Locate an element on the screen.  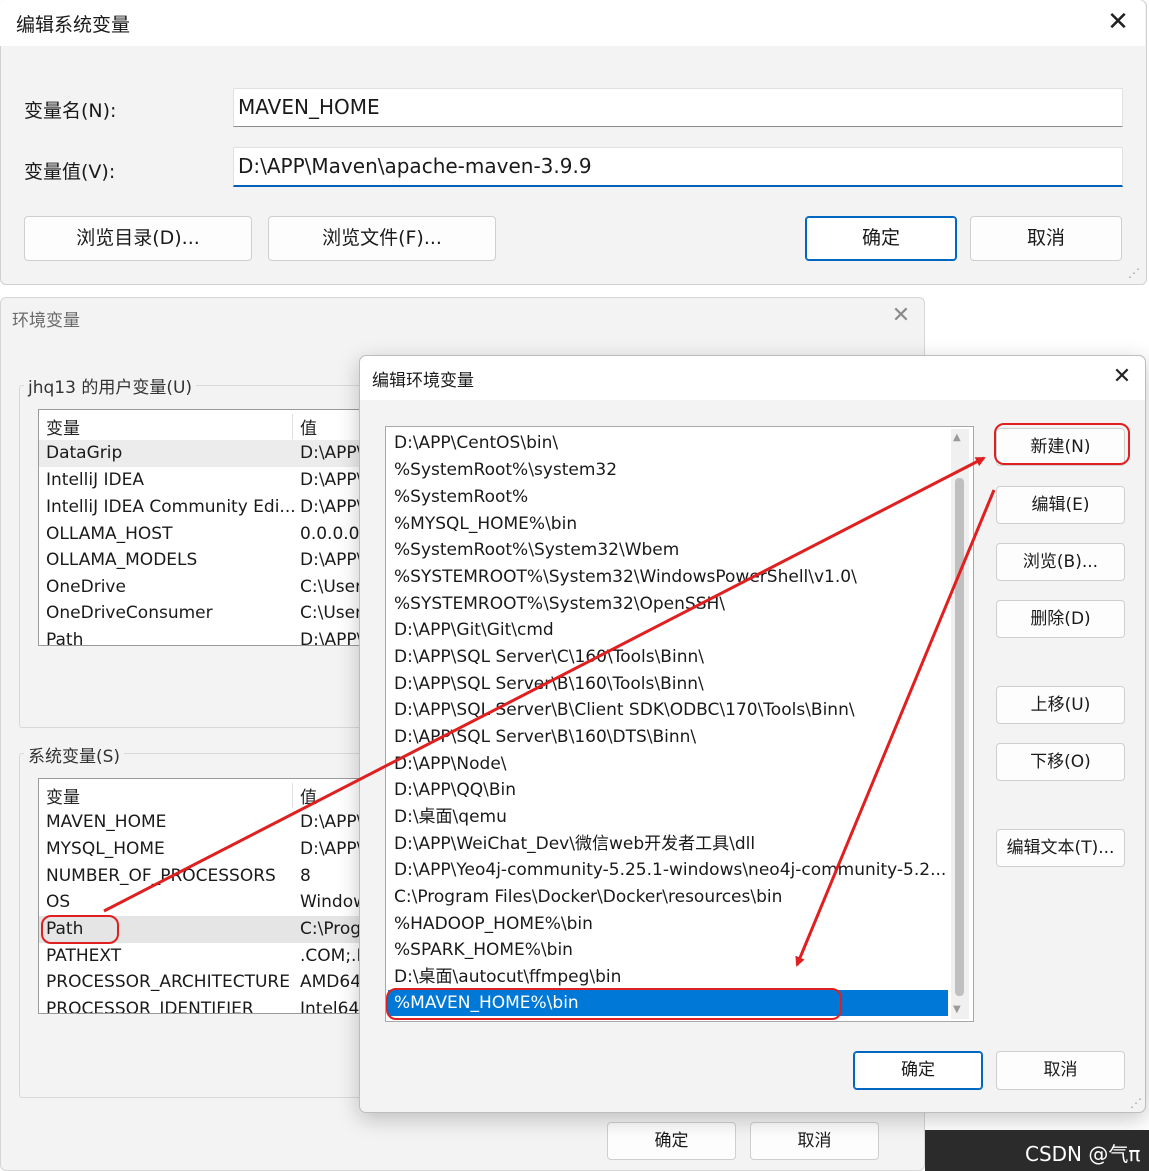
edit-dialog-title: 编辑环境变量 is located at coordinates (423, 381).